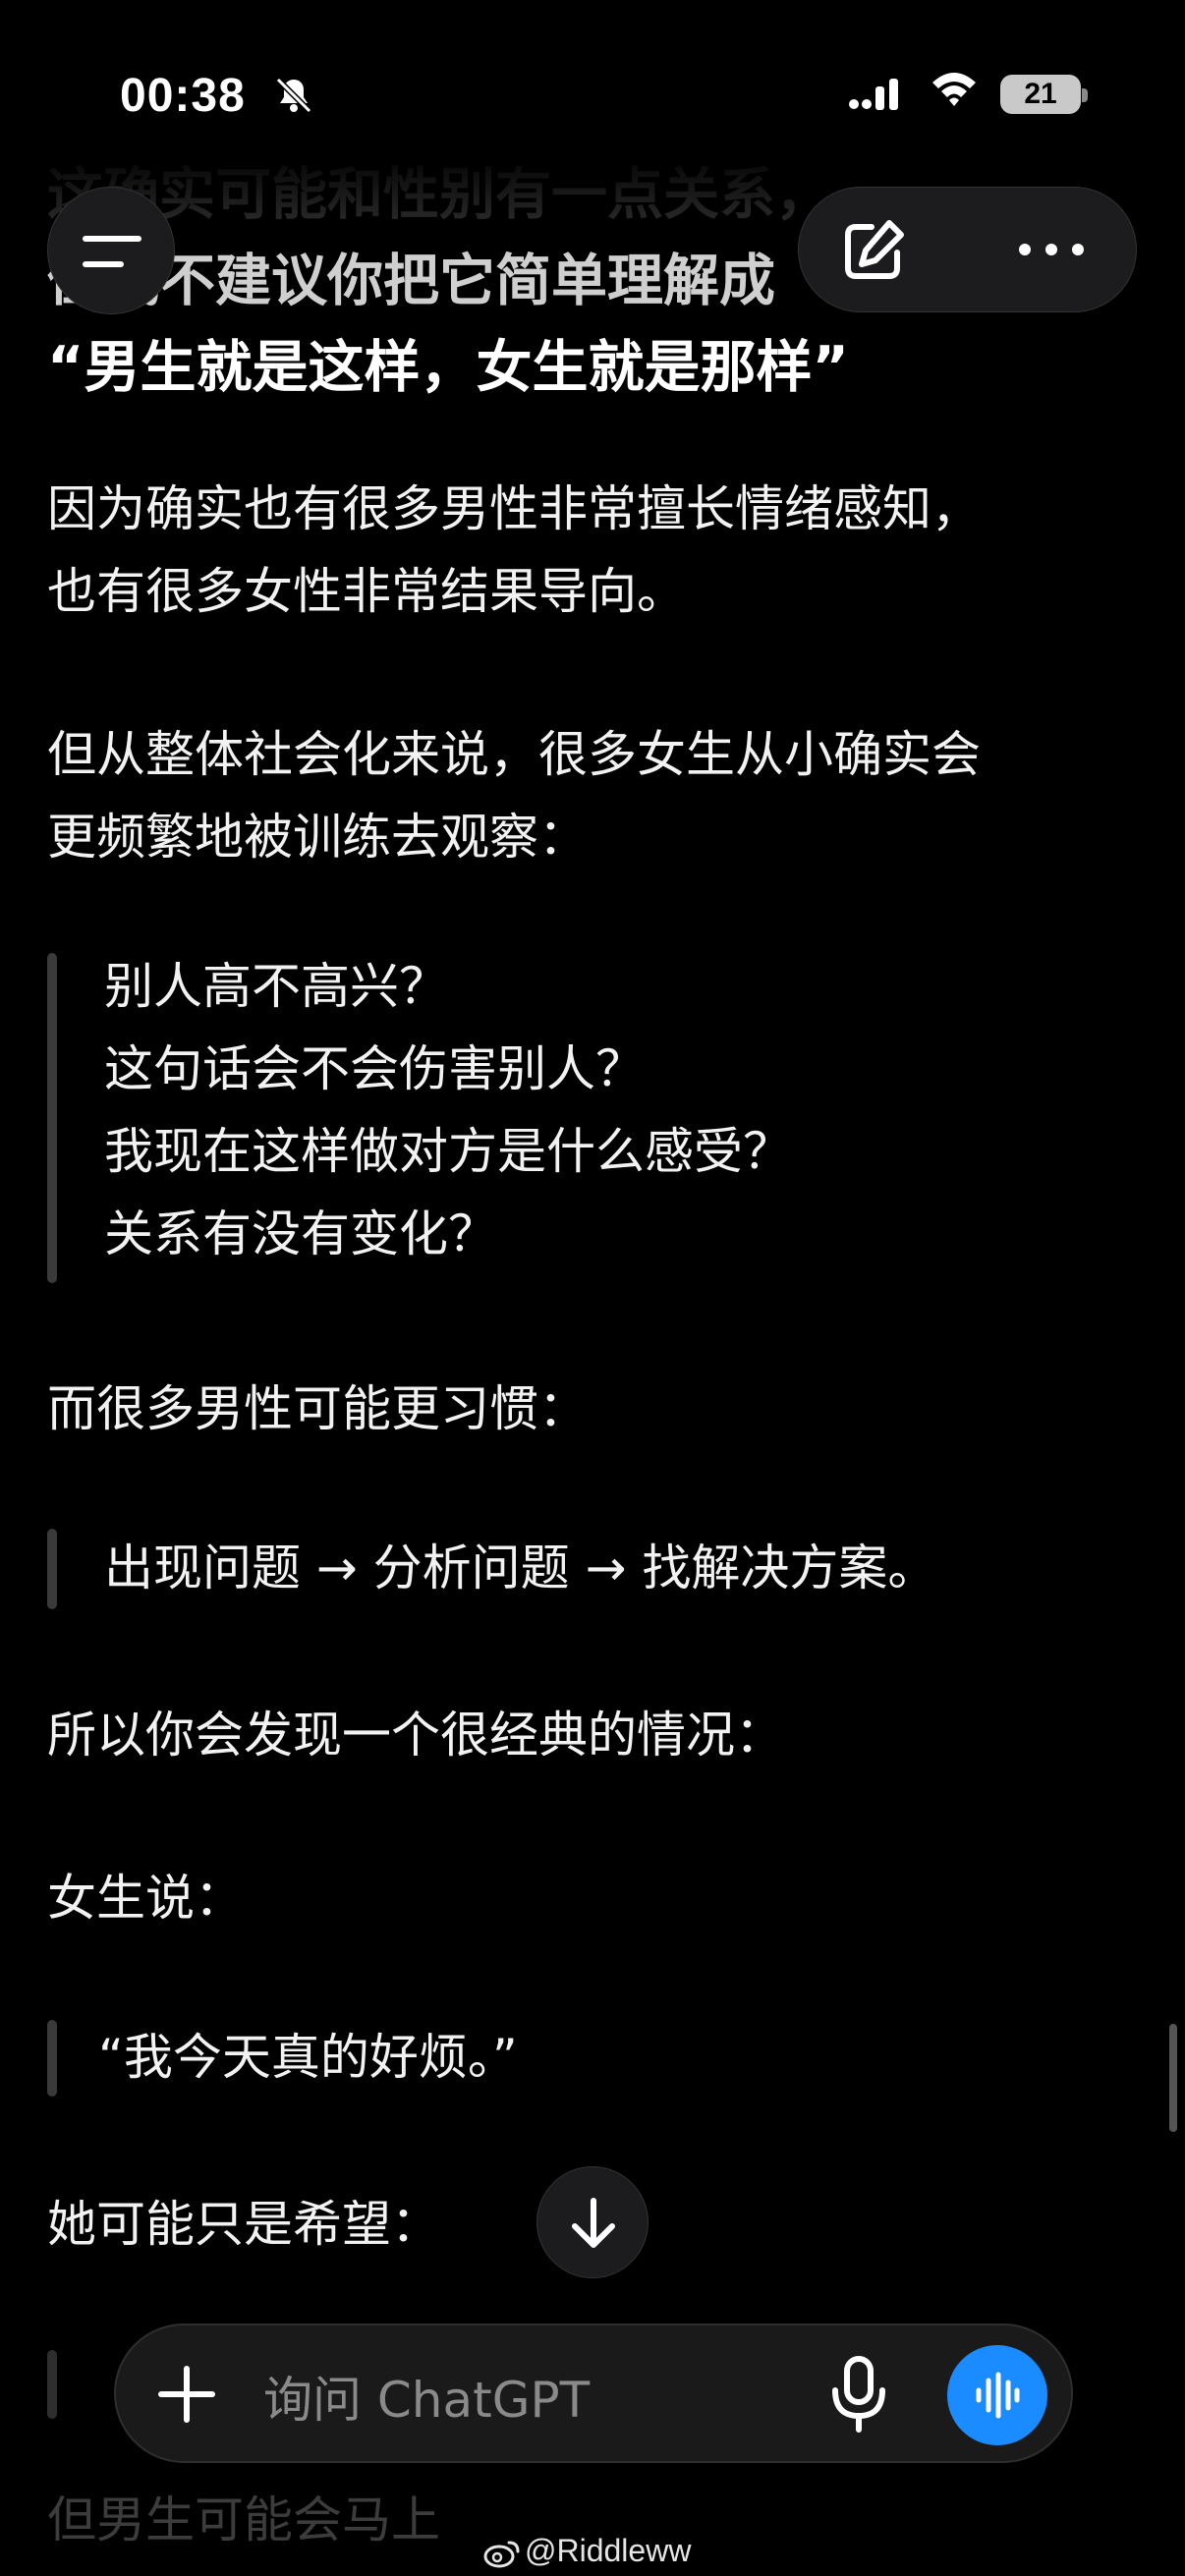 This screenshot has width=1185, height=2576. I want to click on edit-icon, so click(874, 250).